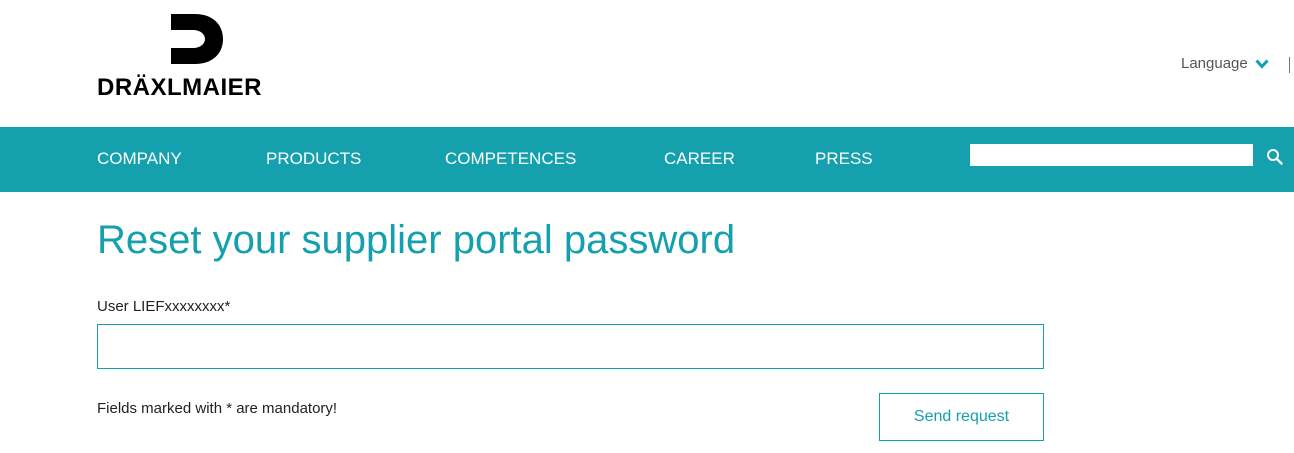  Describe the element at coordinates (139, 159) in the screenshot. I see `nav-item-company: COMPANY` at that location.